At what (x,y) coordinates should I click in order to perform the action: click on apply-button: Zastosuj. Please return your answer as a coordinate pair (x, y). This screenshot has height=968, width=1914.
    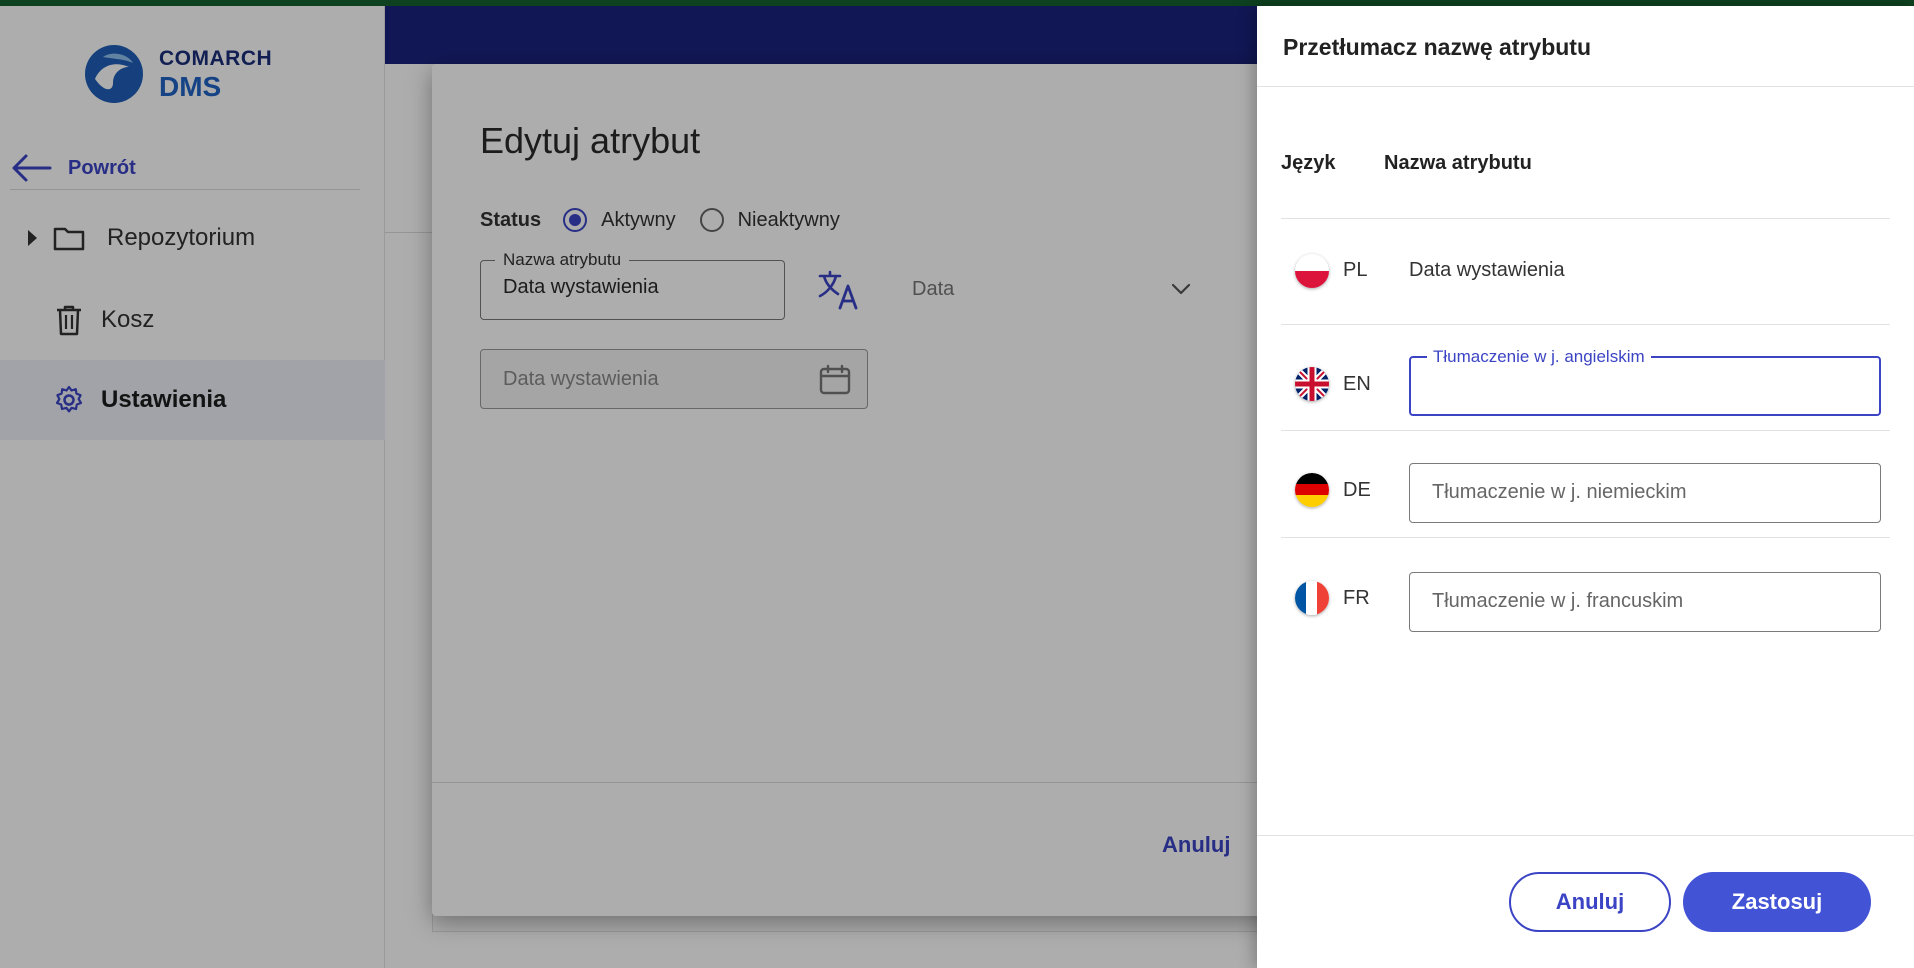
    Looking at the image, I should click on (1777, 902).